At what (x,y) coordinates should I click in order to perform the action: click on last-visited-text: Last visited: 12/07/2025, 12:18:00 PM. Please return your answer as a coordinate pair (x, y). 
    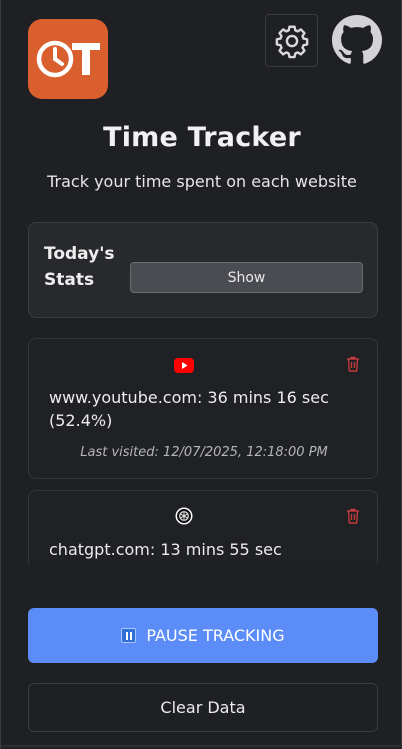
    Looking at the image, I should click on (204, 452).